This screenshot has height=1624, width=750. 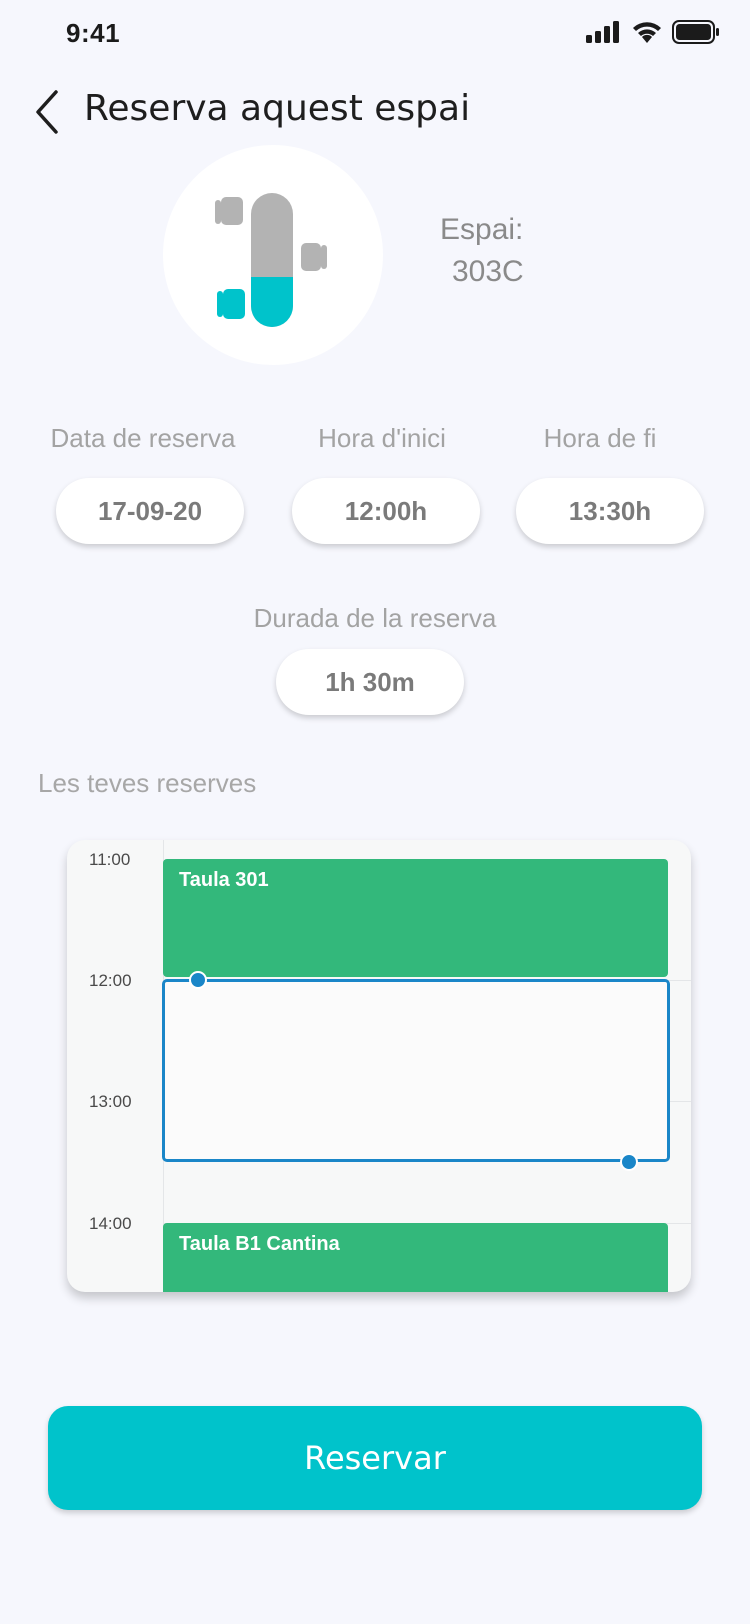 What do you see at coordinates (375, 618) in the screenshot?
I see `duration-label: Durada de la reserva` at bounding box center [375, 618].